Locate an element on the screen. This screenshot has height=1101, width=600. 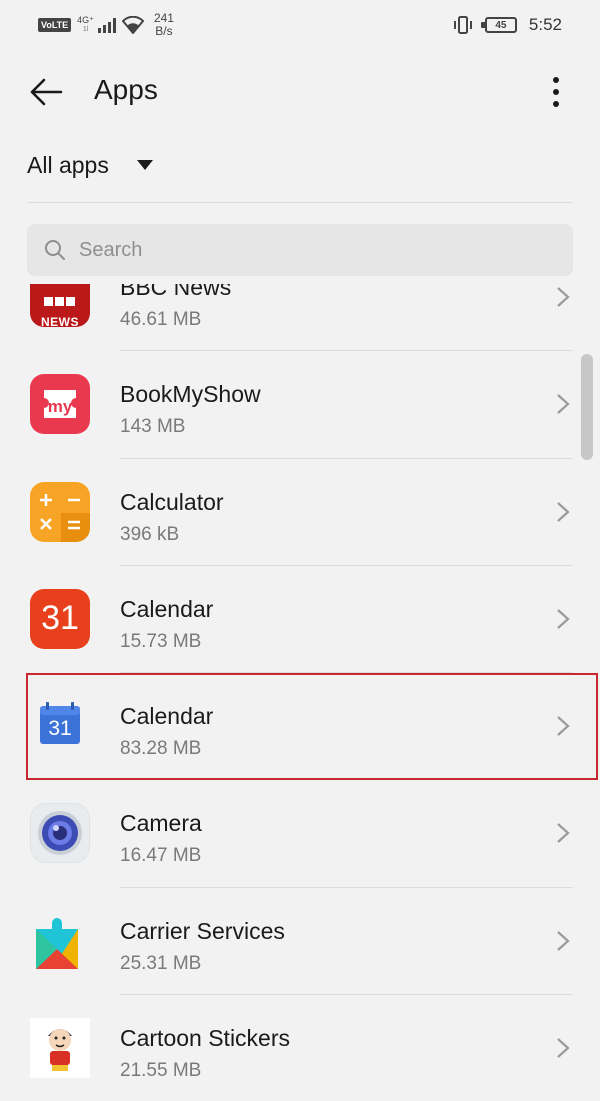
app-row-bbc-news: NEWS BBC News 46.61 MB is located at coordinates (300, 318).